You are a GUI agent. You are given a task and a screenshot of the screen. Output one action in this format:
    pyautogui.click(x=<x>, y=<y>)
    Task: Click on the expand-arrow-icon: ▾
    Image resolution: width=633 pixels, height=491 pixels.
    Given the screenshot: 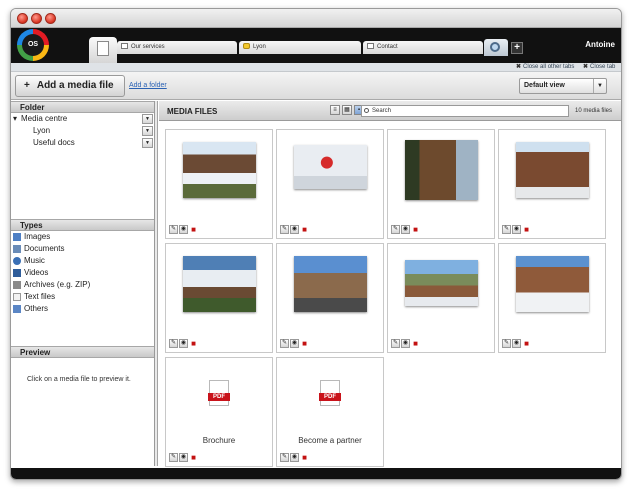 What is the action you would take?
    pyautogui.click(x=15, y=119)
    